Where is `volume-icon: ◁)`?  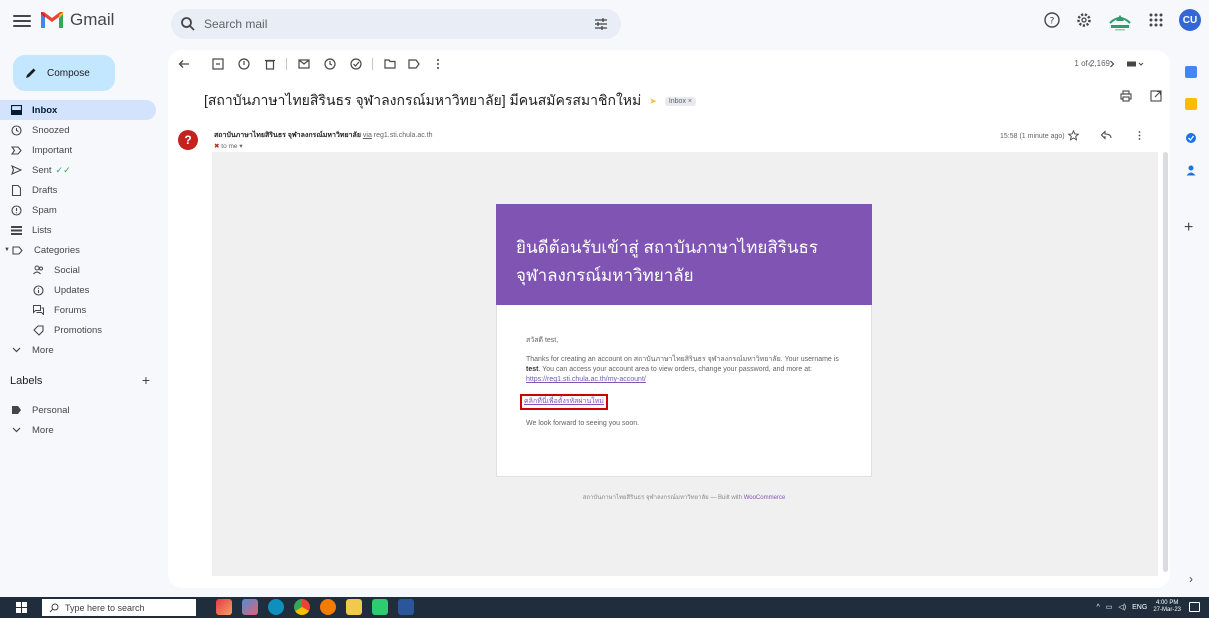 volume-icon: ◁) is located at coordinates (1122, 607).